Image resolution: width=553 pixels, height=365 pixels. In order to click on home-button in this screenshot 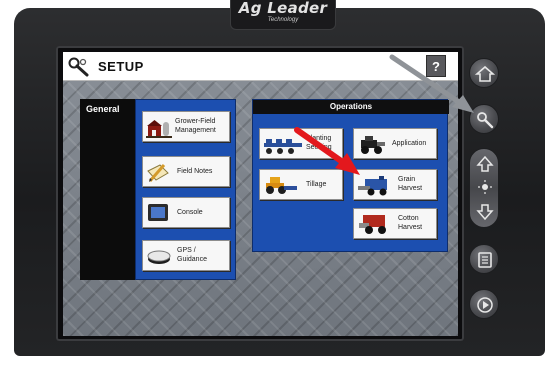, I will do `click(484, 73)`.